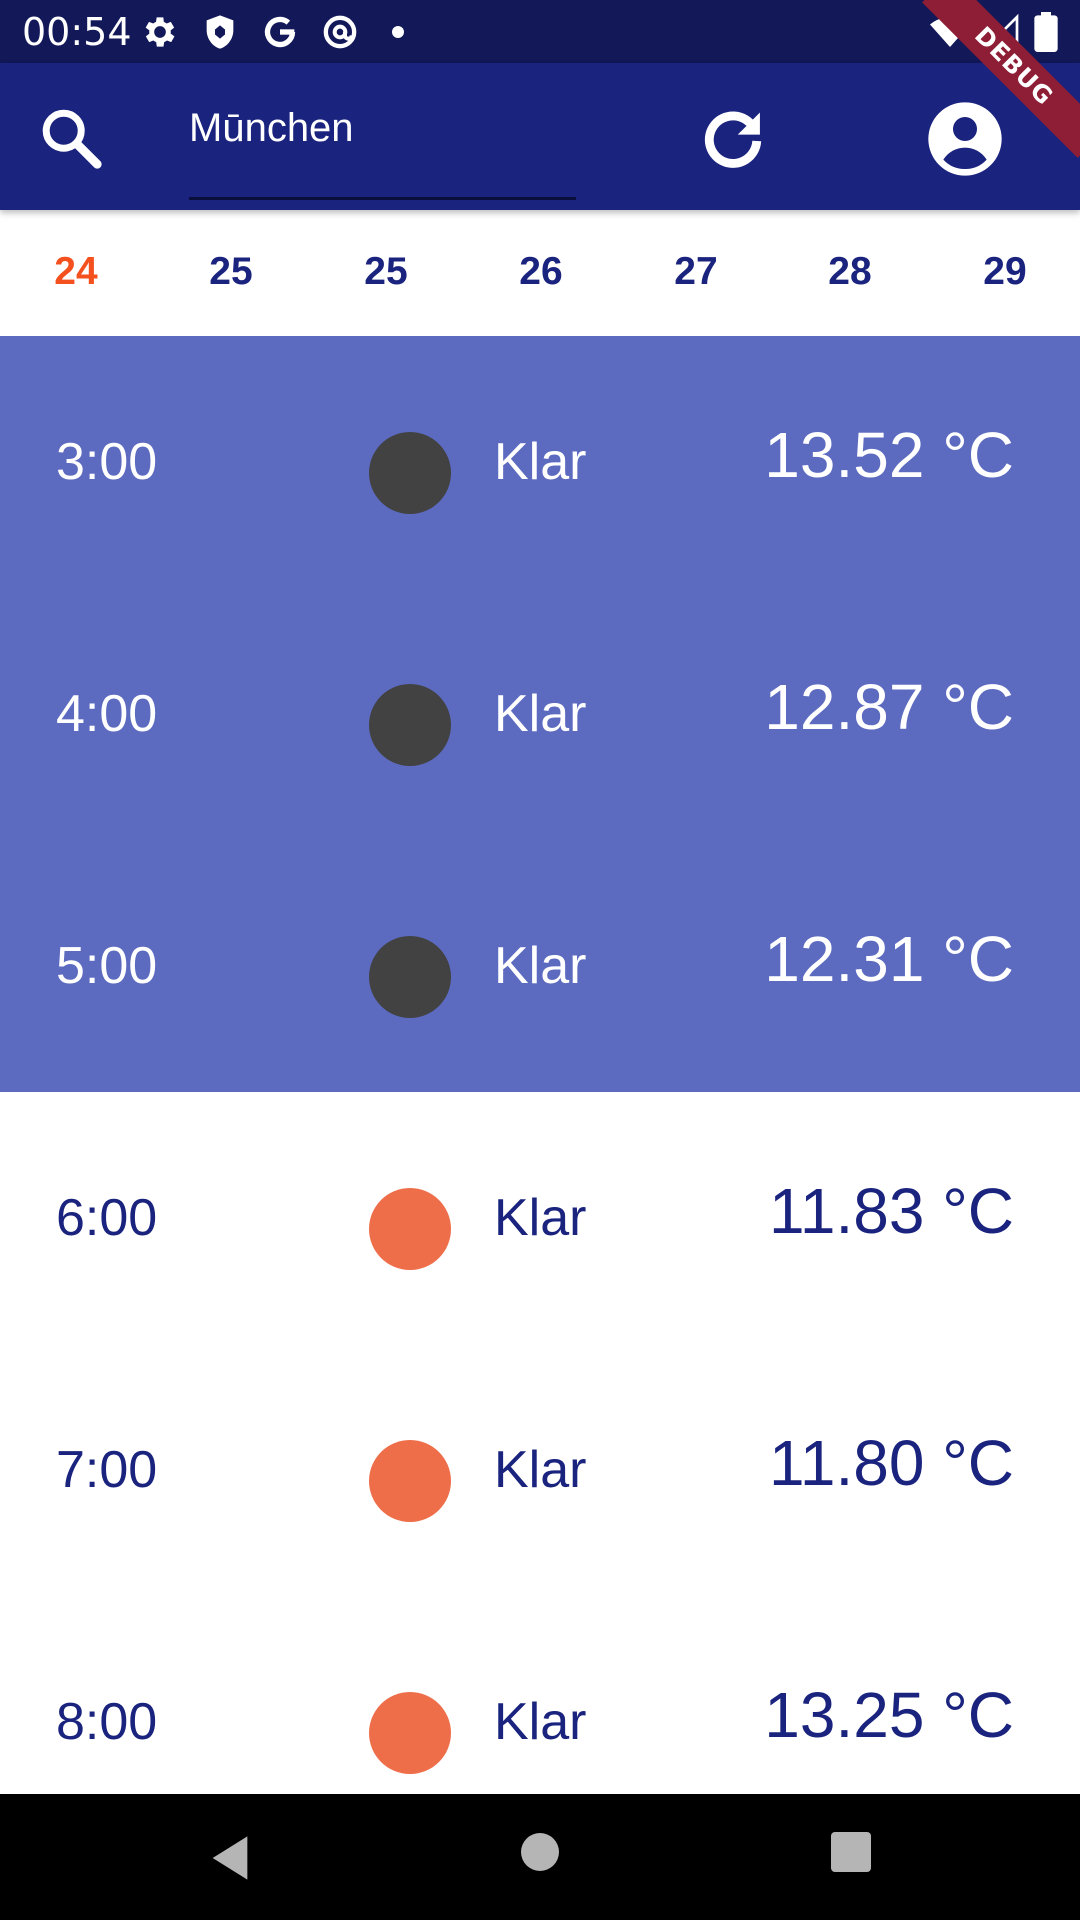 The height and width of the screenshot is (1920, 1080). Describe the element at coordinates (107, 462) in the screenshot. I see `hour-time: 3:00` at that location.